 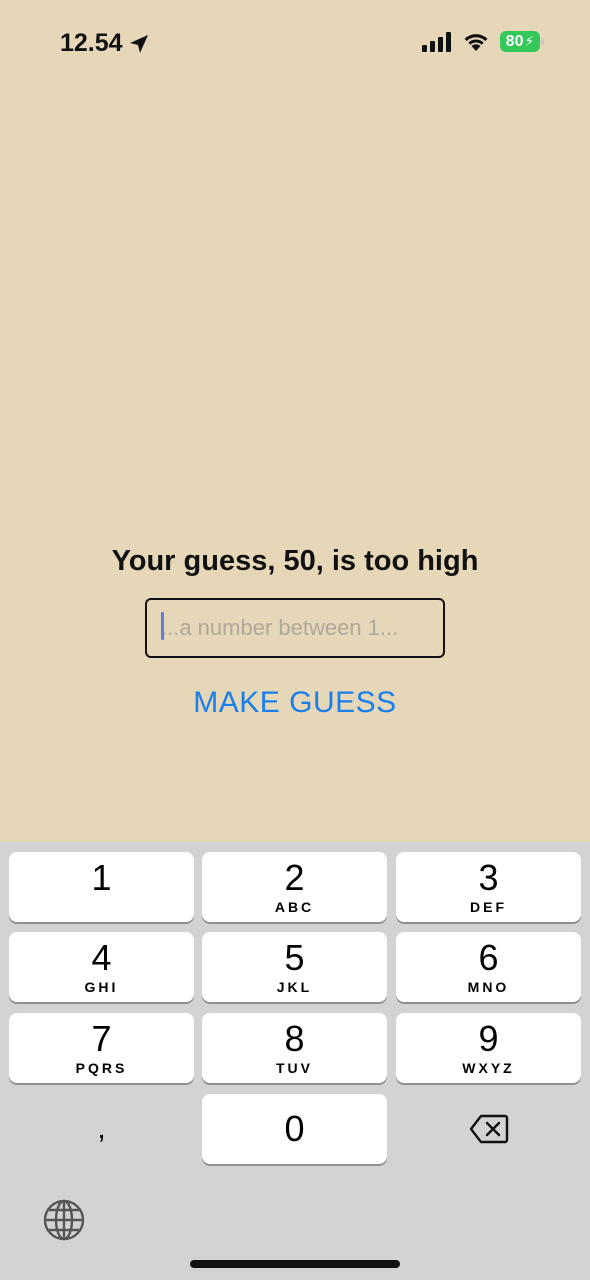 What do you see at coordinates (91, 43) in the screenshot?
I see `clock-time: 12.54` at bounding box center [91, 43].